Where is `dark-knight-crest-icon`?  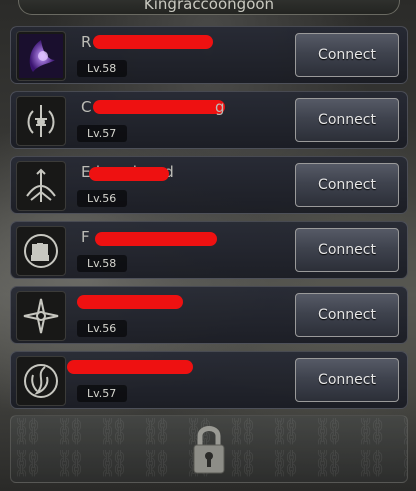 dark-knight-crest-icon is located at coordinates (41, 121).